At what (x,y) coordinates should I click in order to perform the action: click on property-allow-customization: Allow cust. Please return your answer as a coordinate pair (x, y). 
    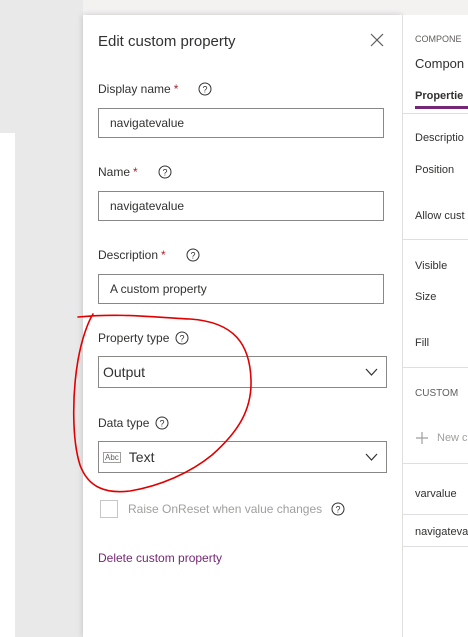
    Looking at the image, I should click on (440, 216).